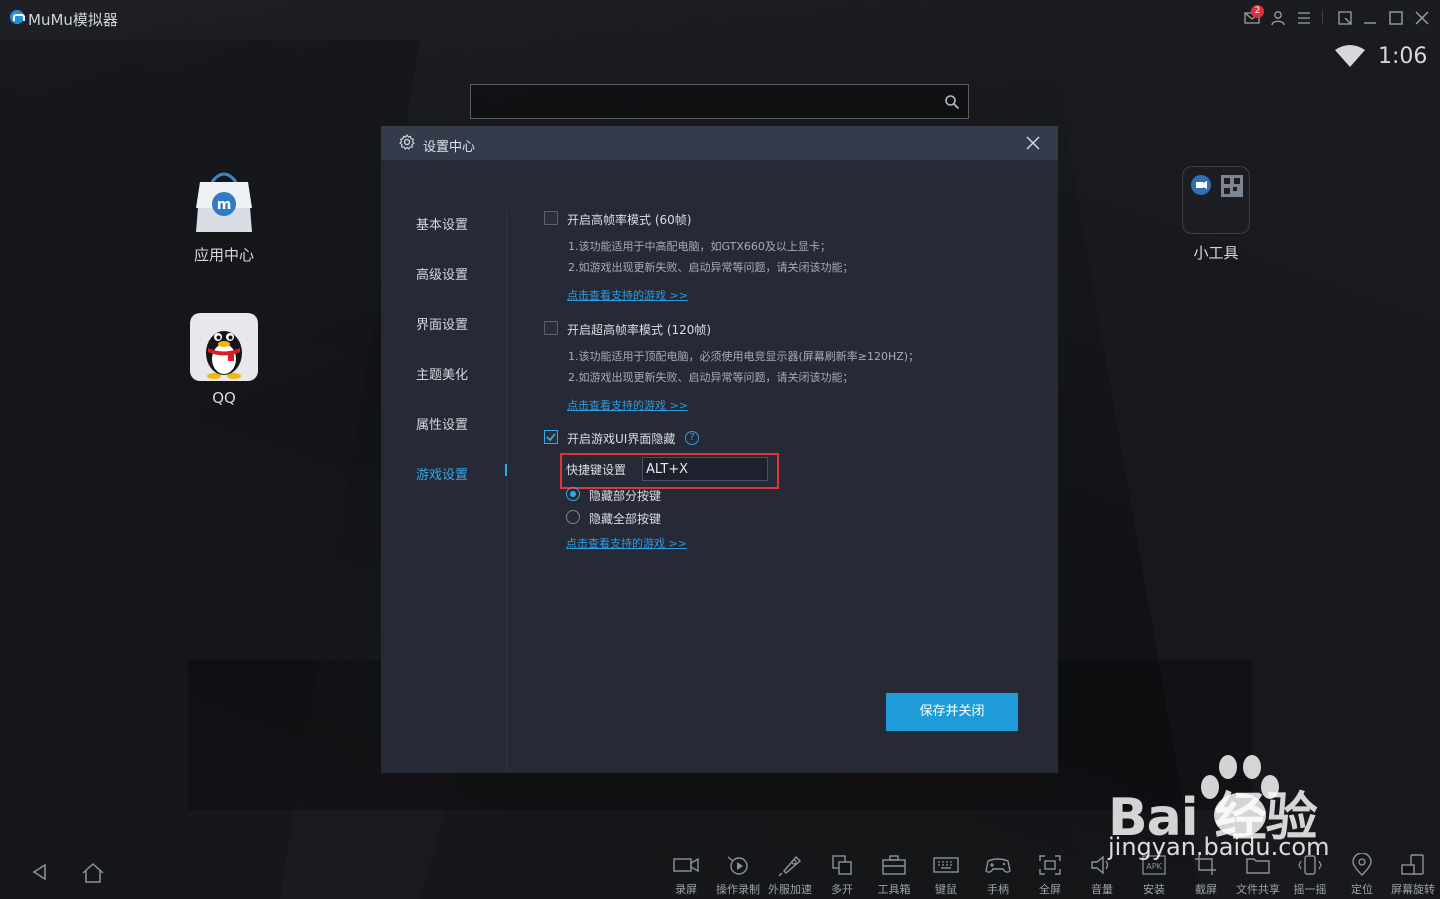  What do you see at coordinates (1350, 56) in the screenshot?
I see `wifi-icon` at bounding box center [1350, 56].